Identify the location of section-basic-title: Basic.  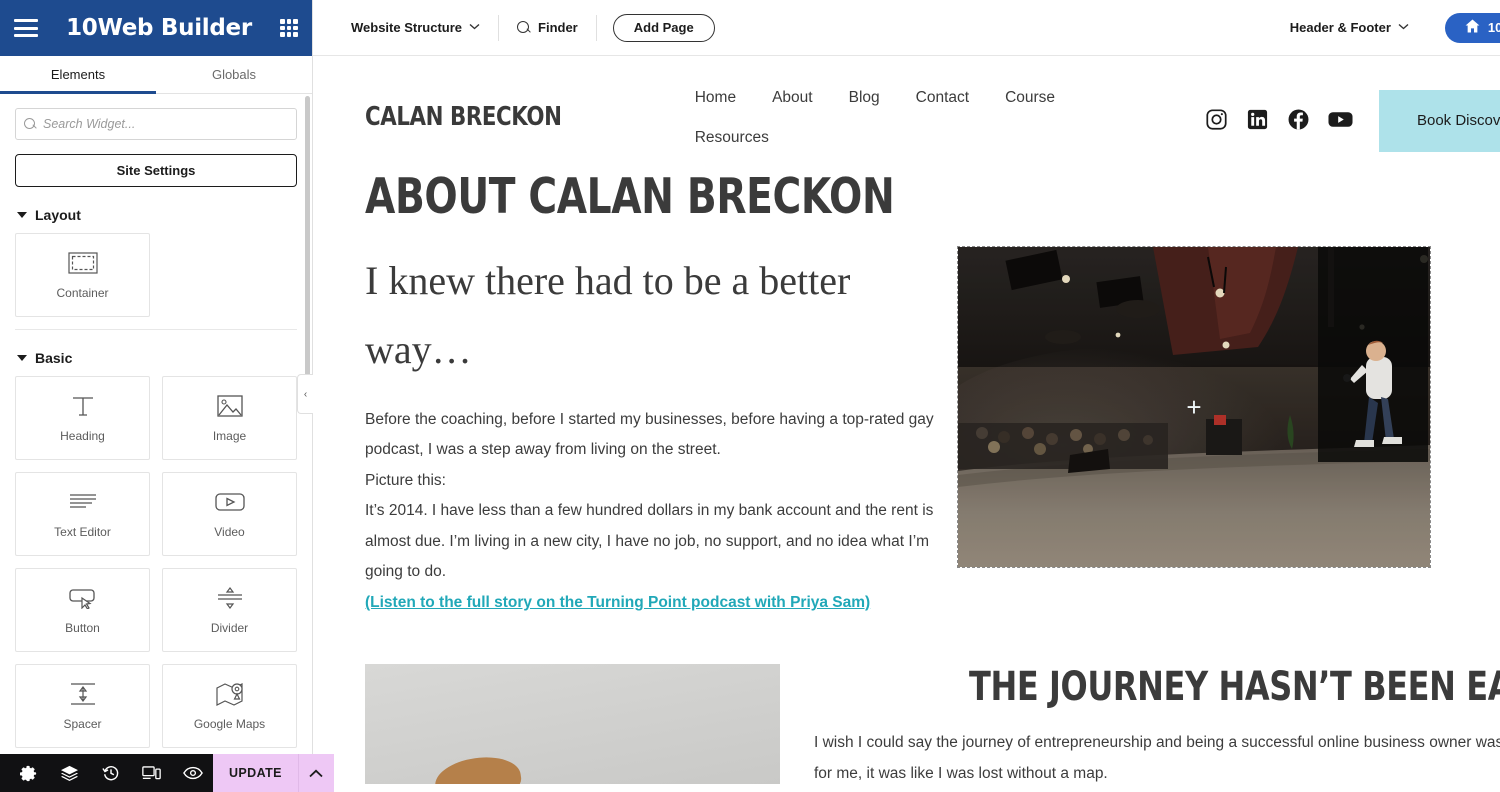
(54, 358).